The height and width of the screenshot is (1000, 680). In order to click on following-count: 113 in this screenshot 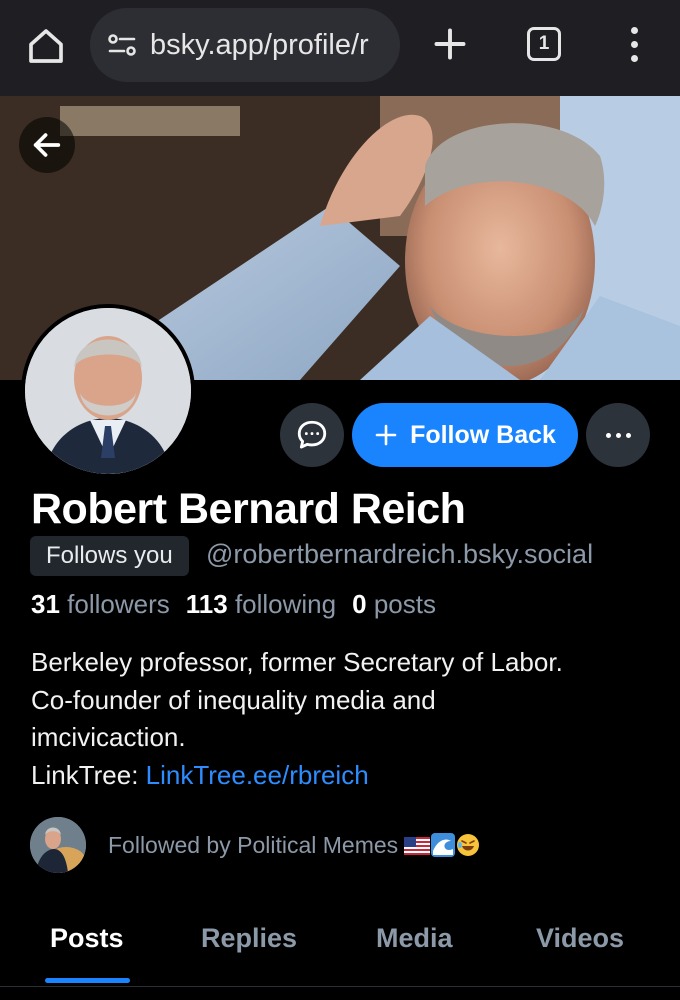, I will do `click(206, 604)`.